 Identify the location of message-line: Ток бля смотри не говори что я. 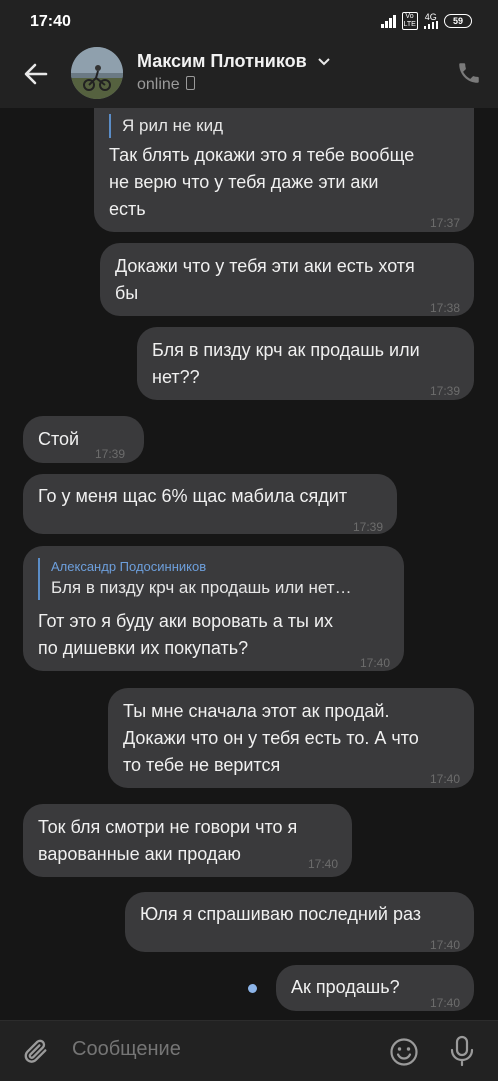
(168, 827).